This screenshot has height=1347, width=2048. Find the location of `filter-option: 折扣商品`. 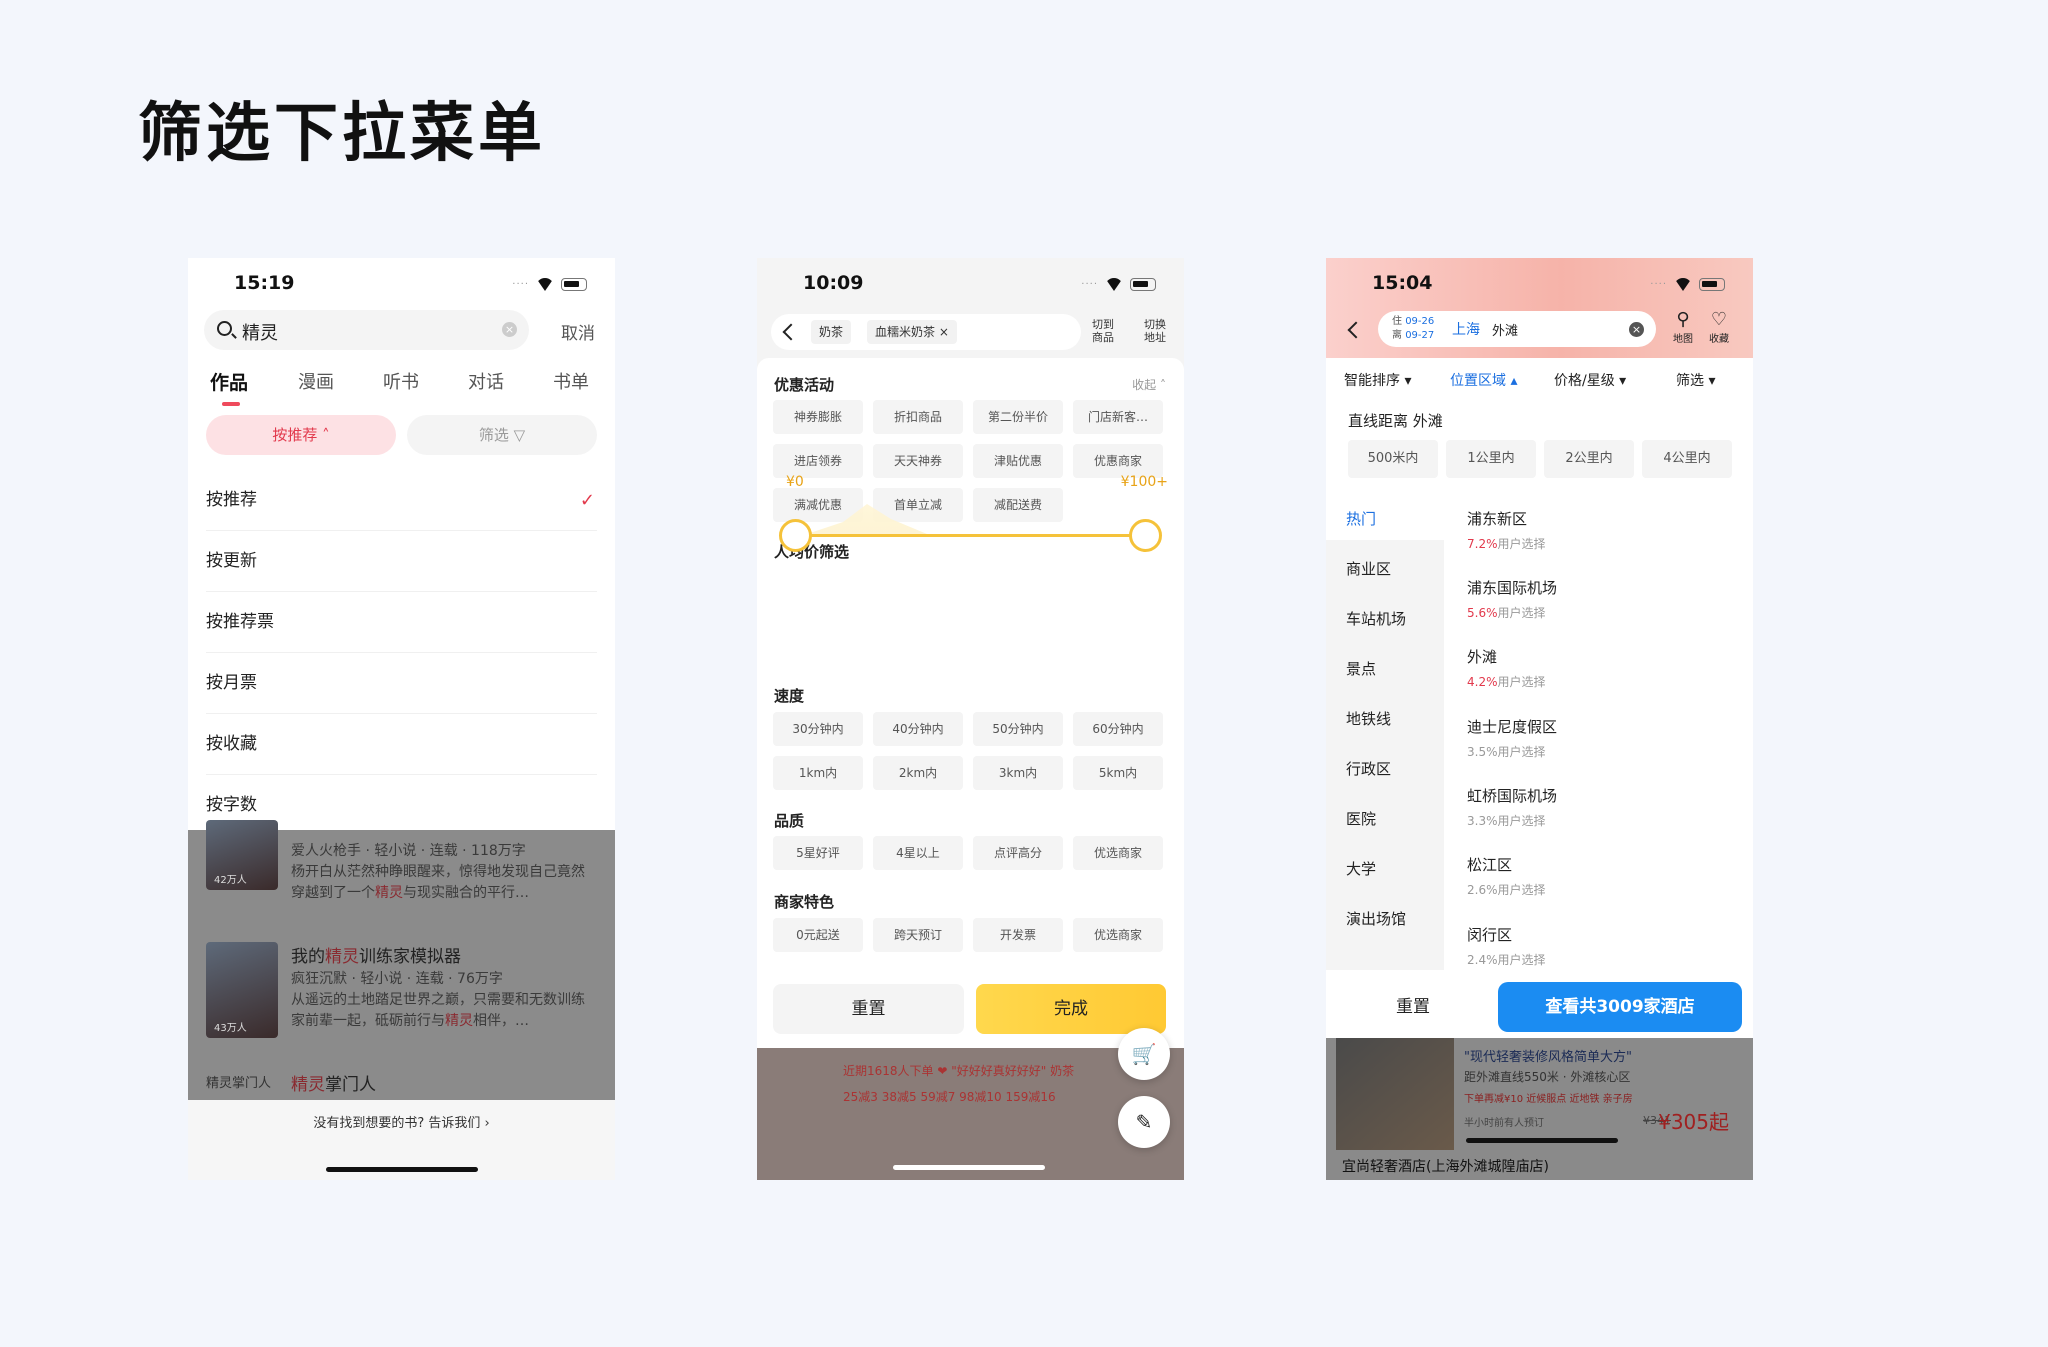

filter-option: 折扣商品 is located at coordinates (918, 417).